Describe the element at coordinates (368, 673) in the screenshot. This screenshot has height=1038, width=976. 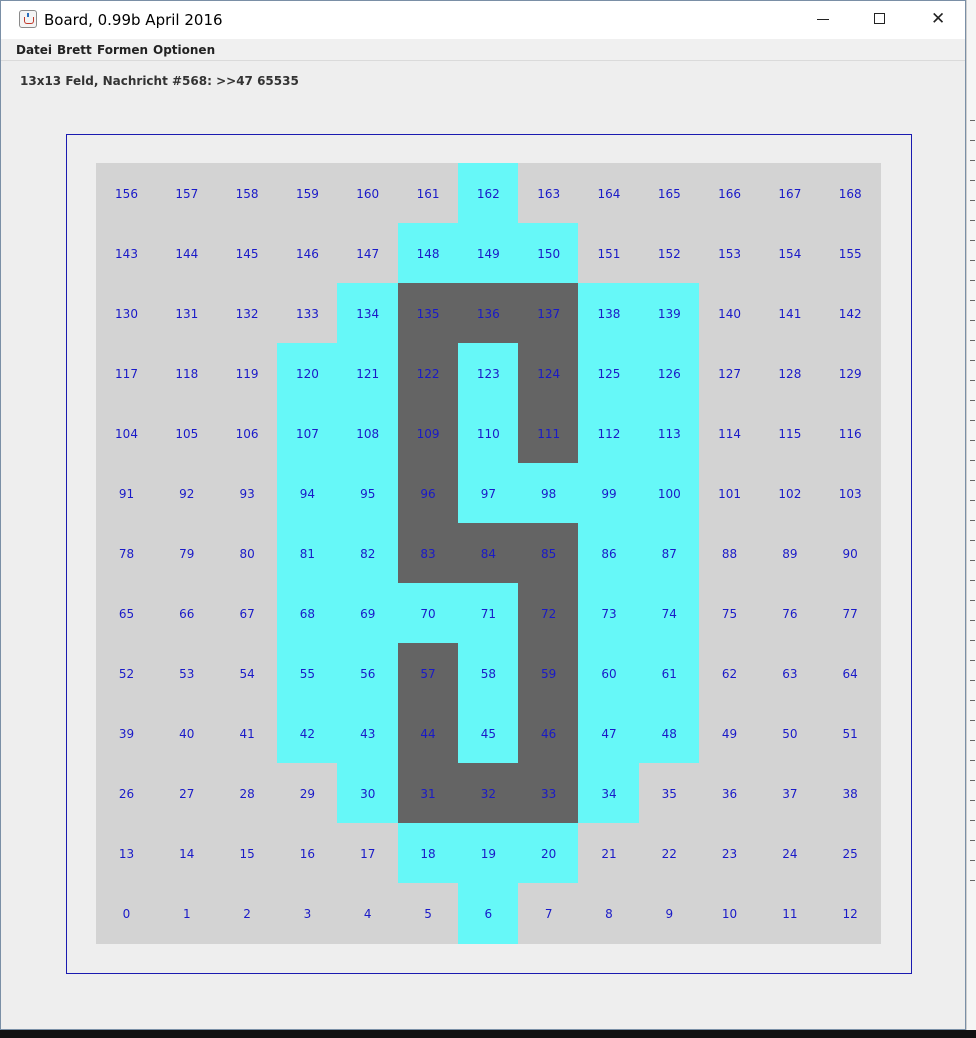
I see `board-cell: 56` at that location.